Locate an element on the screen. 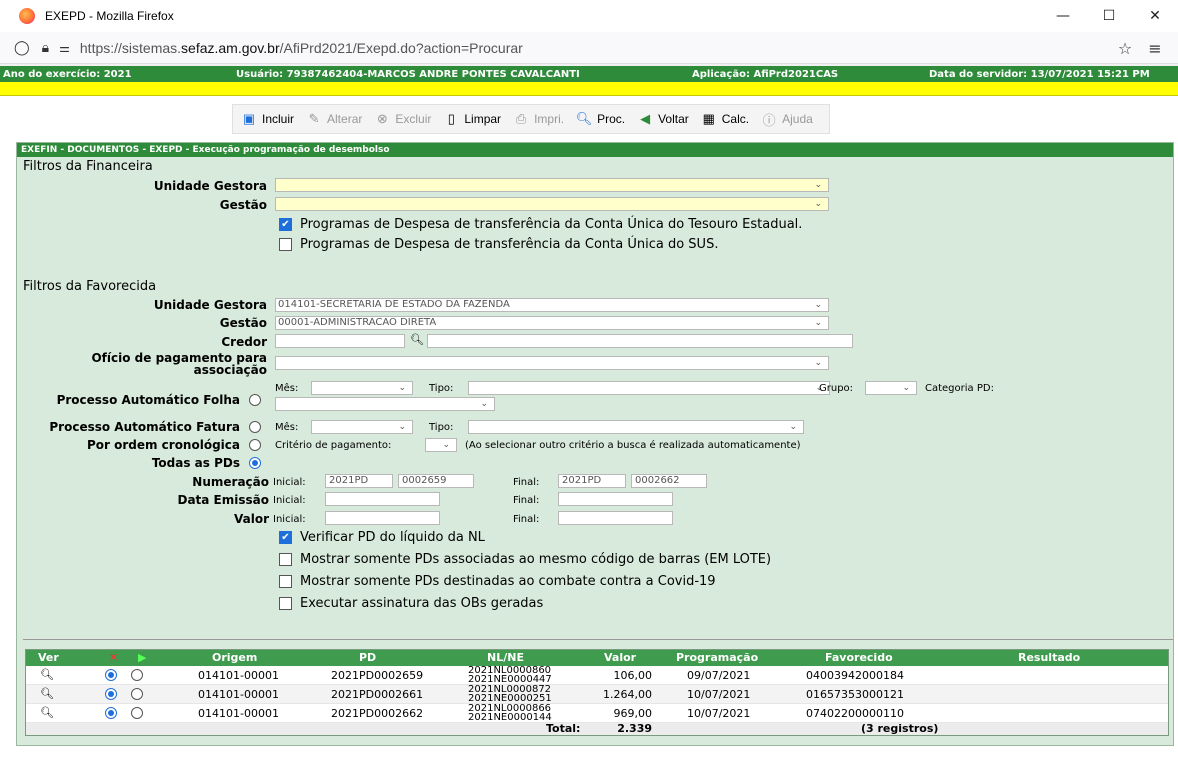  proc-button: 🔍︎ Proc. is located at coordinates (599, 119).